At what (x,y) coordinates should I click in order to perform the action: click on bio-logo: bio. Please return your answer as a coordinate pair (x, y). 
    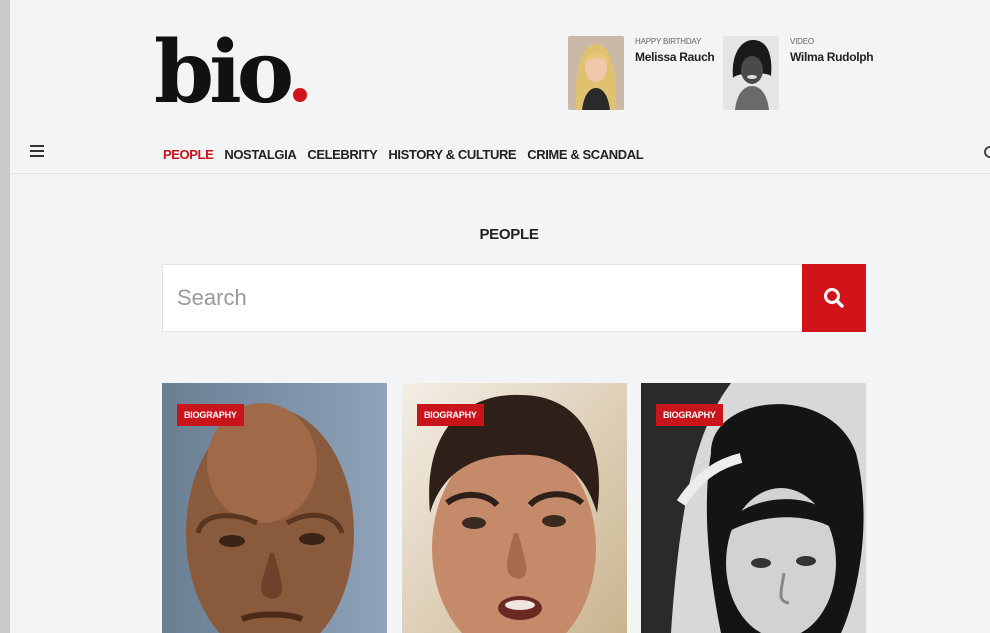
    Looking at the image, I should click on (231, 73).